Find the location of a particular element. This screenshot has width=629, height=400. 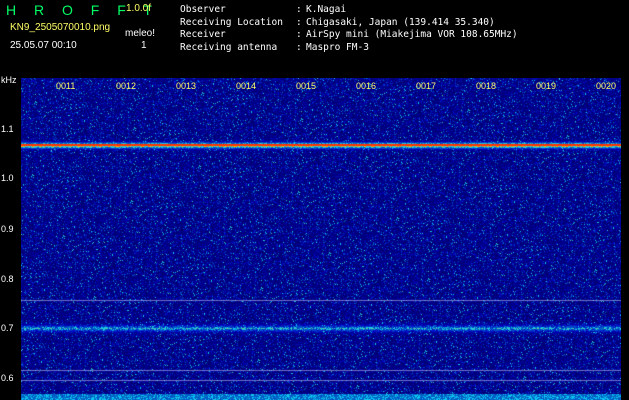

time-tick: 0015 is located at coordinates (306, 86).